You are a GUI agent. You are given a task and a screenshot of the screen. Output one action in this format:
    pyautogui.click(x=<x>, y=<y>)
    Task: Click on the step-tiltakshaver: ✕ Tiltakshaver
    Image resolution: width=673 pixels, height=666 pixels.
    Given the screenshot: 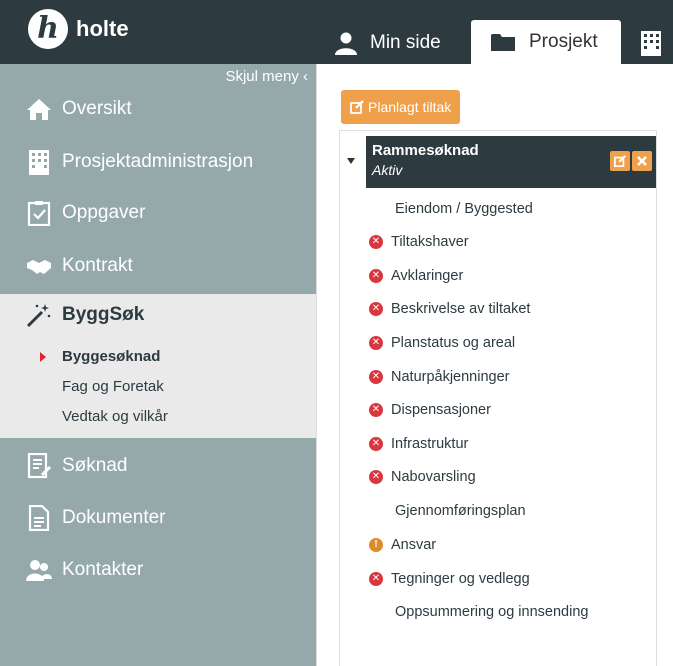 What is the action you would take?
    pyautogui.click(x=419, y=242)
    